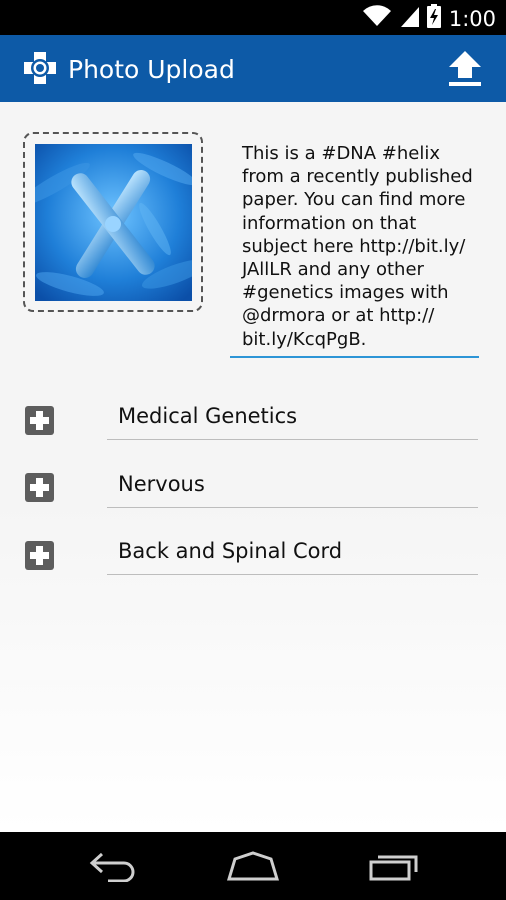 The height and width of the screenshot is (900, 506). What do you see at coordinates (151, 69) in the screenshot?
I see `page-title: Photo Upload` at bounding box center [151, 69].